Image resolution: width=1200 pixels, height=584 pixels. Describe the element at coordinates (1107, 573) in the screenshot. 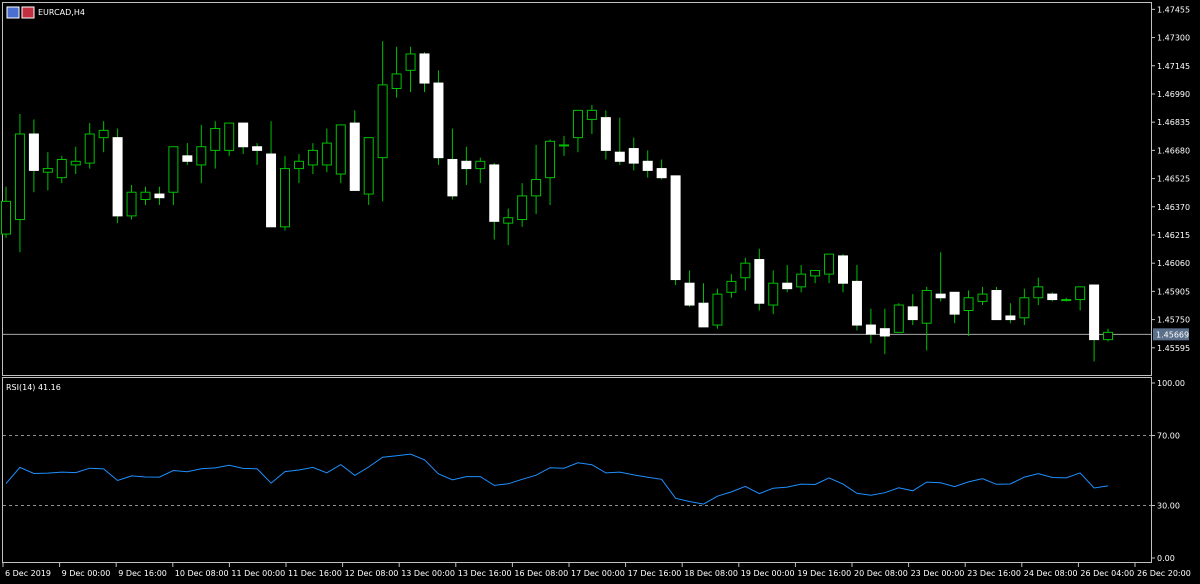

I see `time-tick-label: 26 Dec 04:00` at that location.